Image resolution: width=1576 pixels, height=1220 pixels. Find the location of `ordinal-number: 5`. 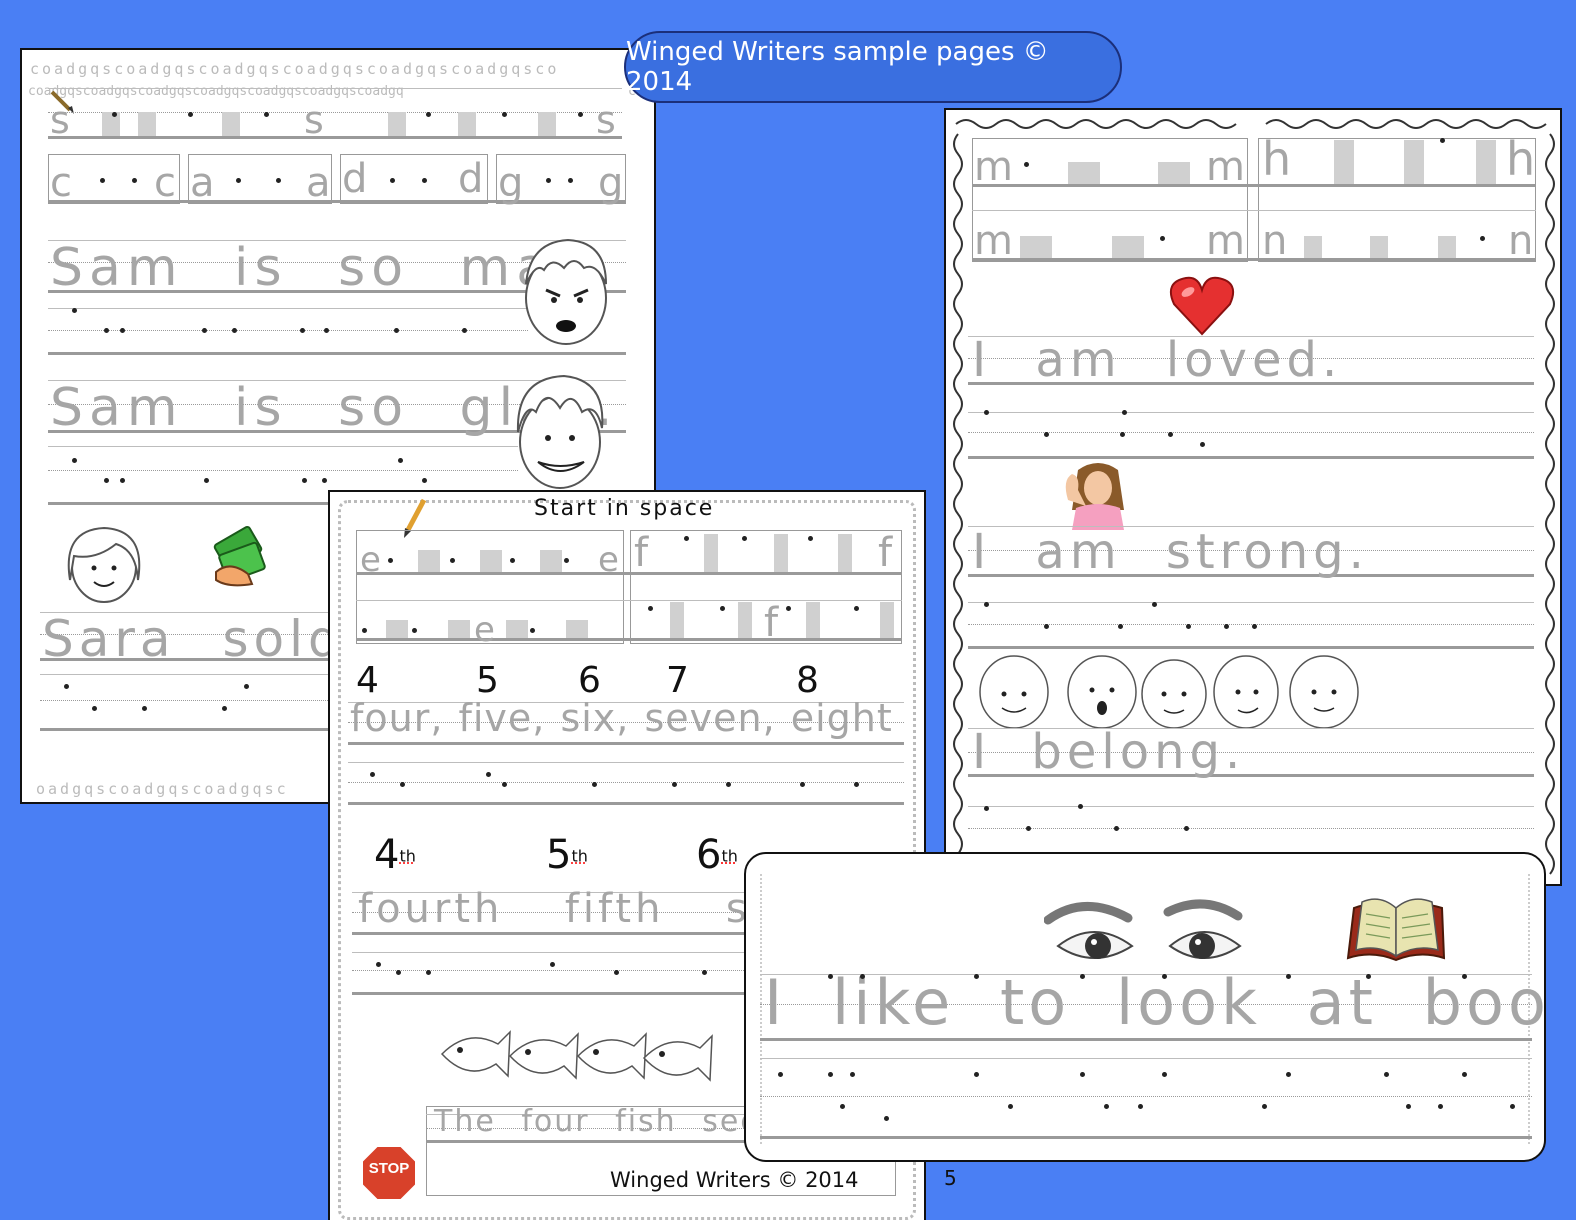

ordinal-number: 5 is located at coordinates (559, 855).